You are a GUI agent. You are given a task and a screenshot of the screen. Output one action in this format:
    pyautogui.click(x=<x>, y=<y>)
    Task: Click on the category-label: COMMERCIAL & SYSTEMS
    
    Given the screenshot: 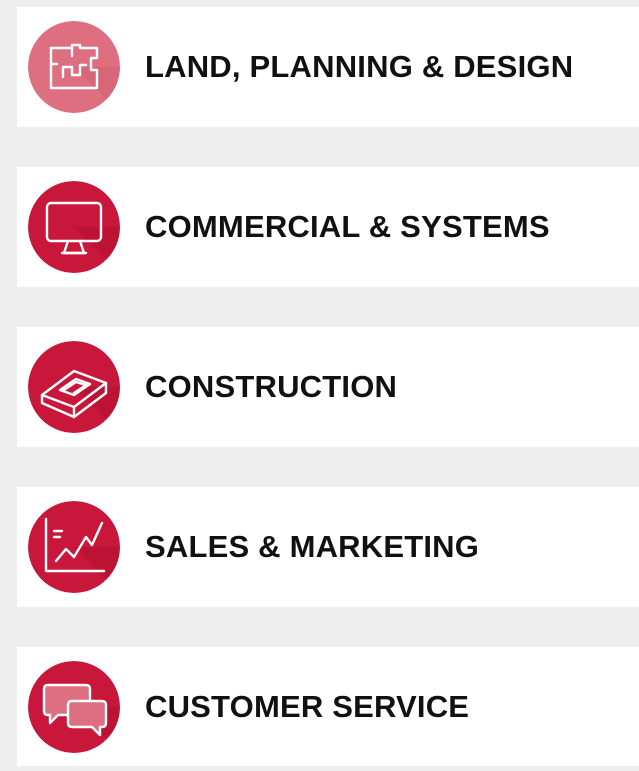 What is the action you would take?
    pyautogui.click(x=347, y=226)
    